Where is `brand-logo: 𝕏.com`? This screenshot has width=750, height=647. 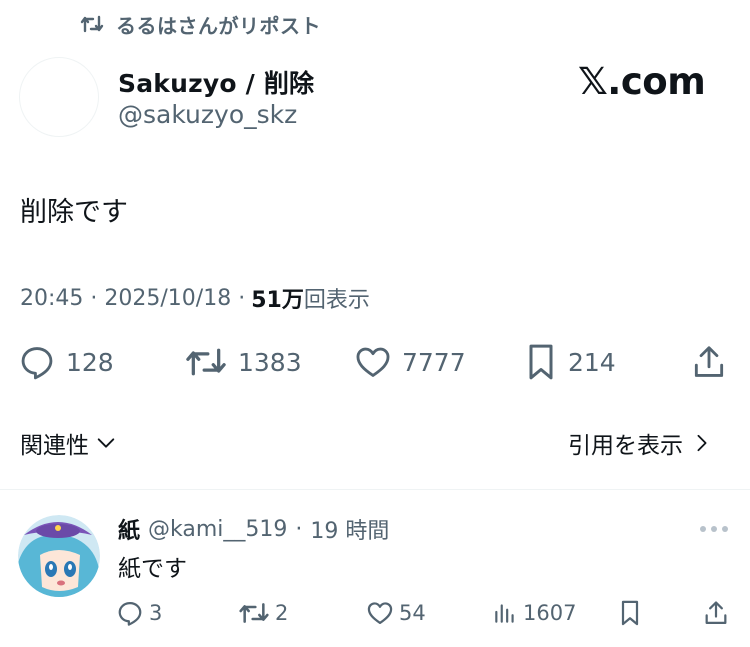
brand-logo: 𝕏.com is located at coordinates (642, 81).